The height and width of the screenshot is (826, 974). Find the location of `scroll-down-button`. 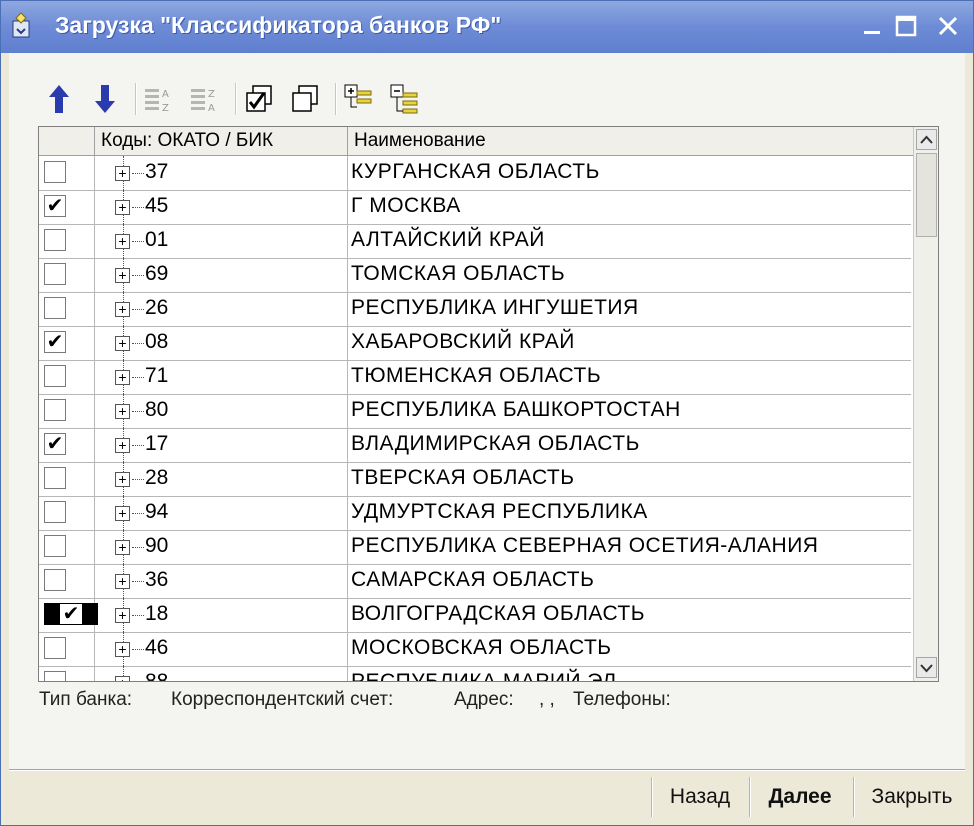

scroll-down-button is located at coordinates (926, 667).